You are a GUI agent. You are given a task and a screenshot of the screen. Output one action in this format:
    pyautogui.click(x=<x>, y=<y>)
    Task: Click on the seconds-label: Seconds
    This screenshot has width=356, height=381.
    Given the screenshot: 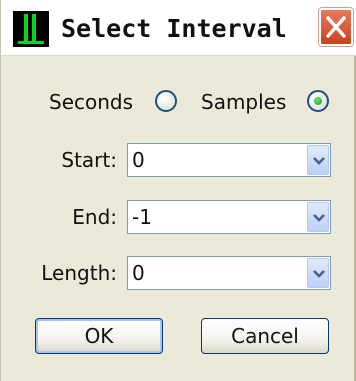 What is the action you would take?
    pyautogui.click(x=91, y=102)
    